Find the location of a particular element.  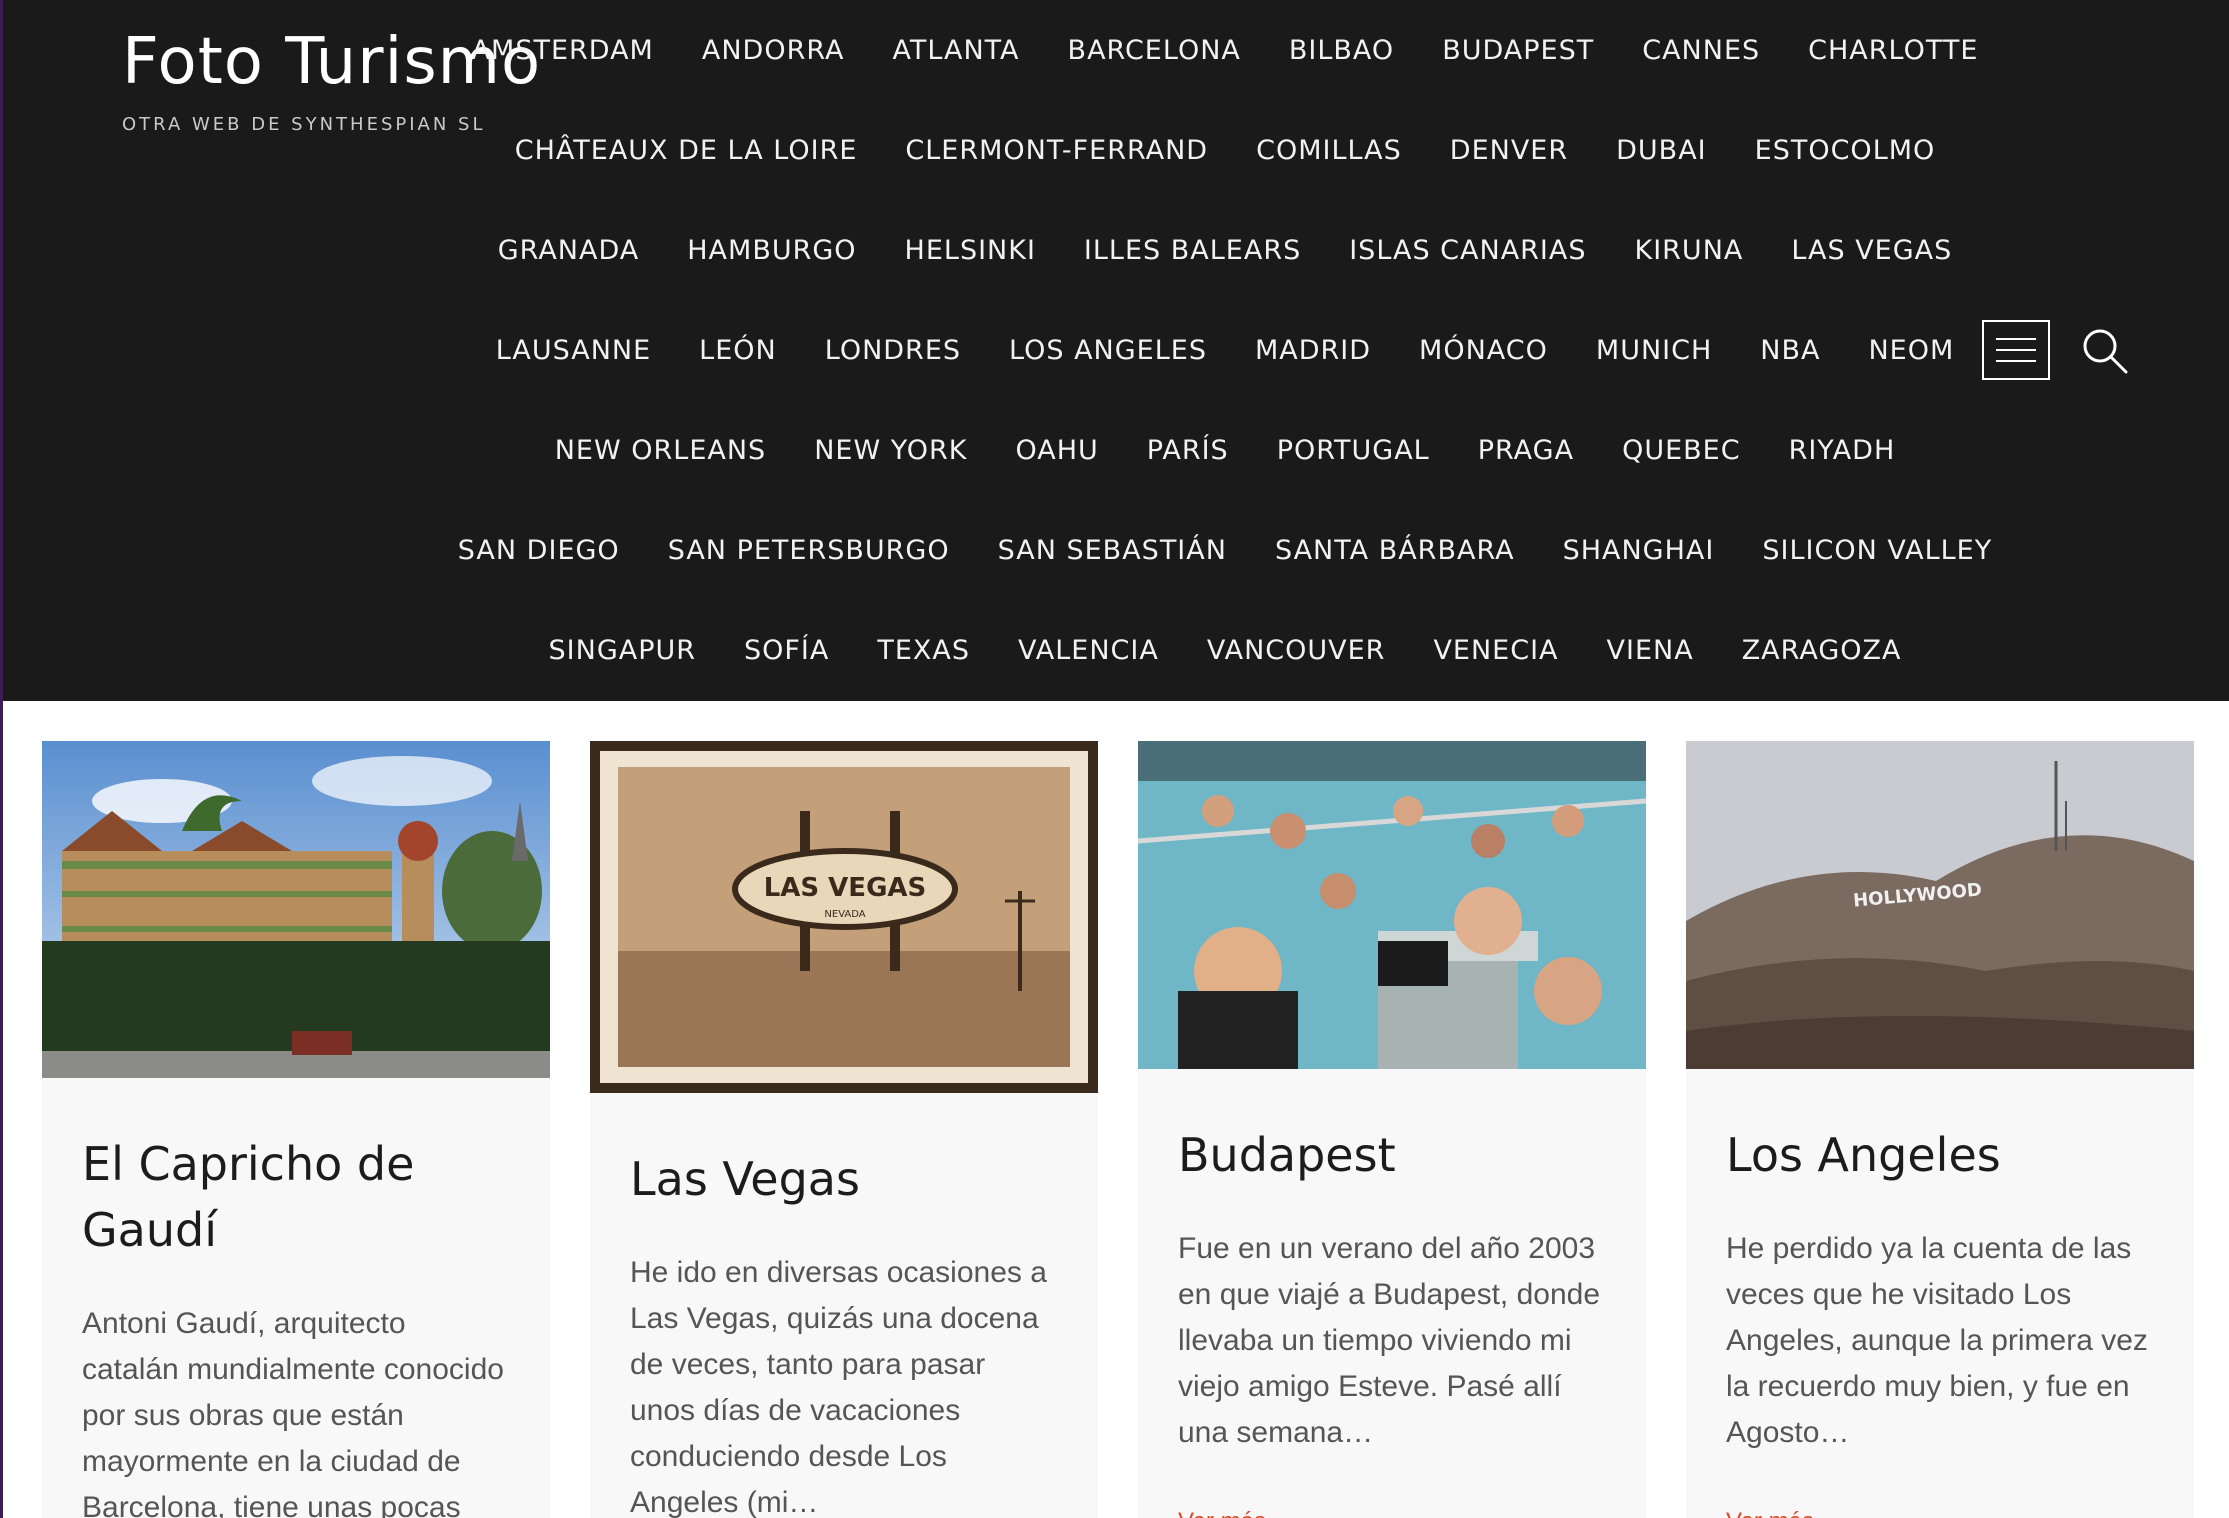

nav-item-venecia: VENECIA is located at coordinates (1495, 650).